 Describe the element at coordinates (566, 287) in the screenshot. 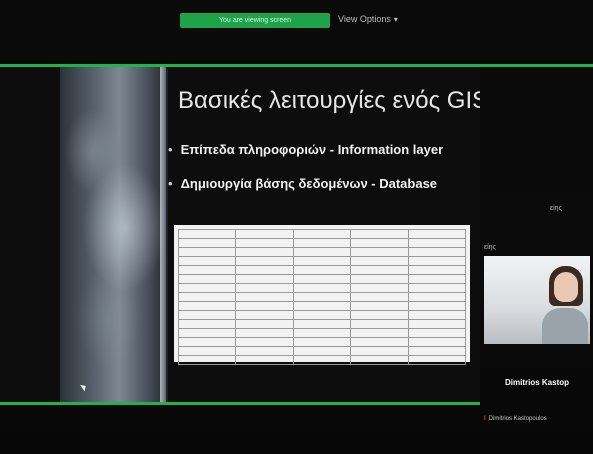

I see `participant-face` at that location.